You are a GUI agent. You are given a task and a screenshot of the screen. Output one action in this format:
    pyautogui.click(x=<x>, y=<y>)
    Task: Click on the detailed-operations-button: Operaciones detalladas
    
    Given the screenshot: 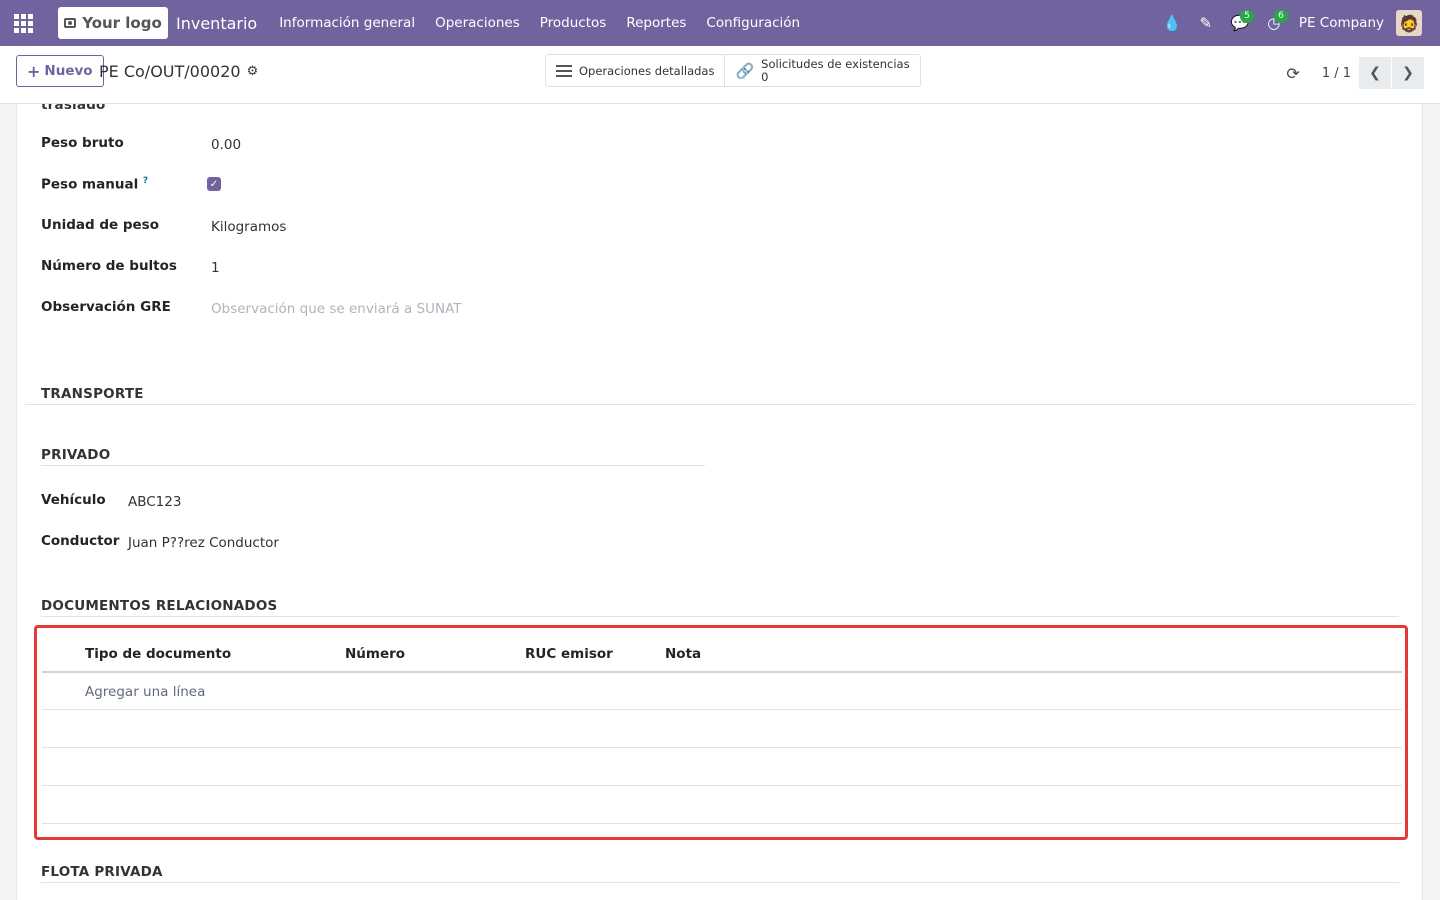 What is the action you would take?
    pyautogui.click(x=635, y=70)
    